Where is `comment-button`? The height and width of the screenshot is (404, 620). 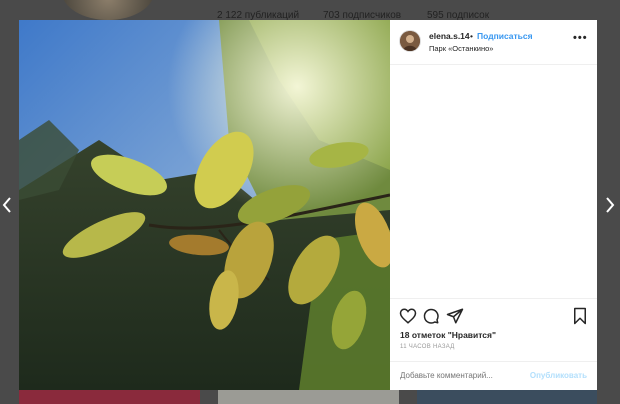
comment-button is located at coordinates (431, 316).